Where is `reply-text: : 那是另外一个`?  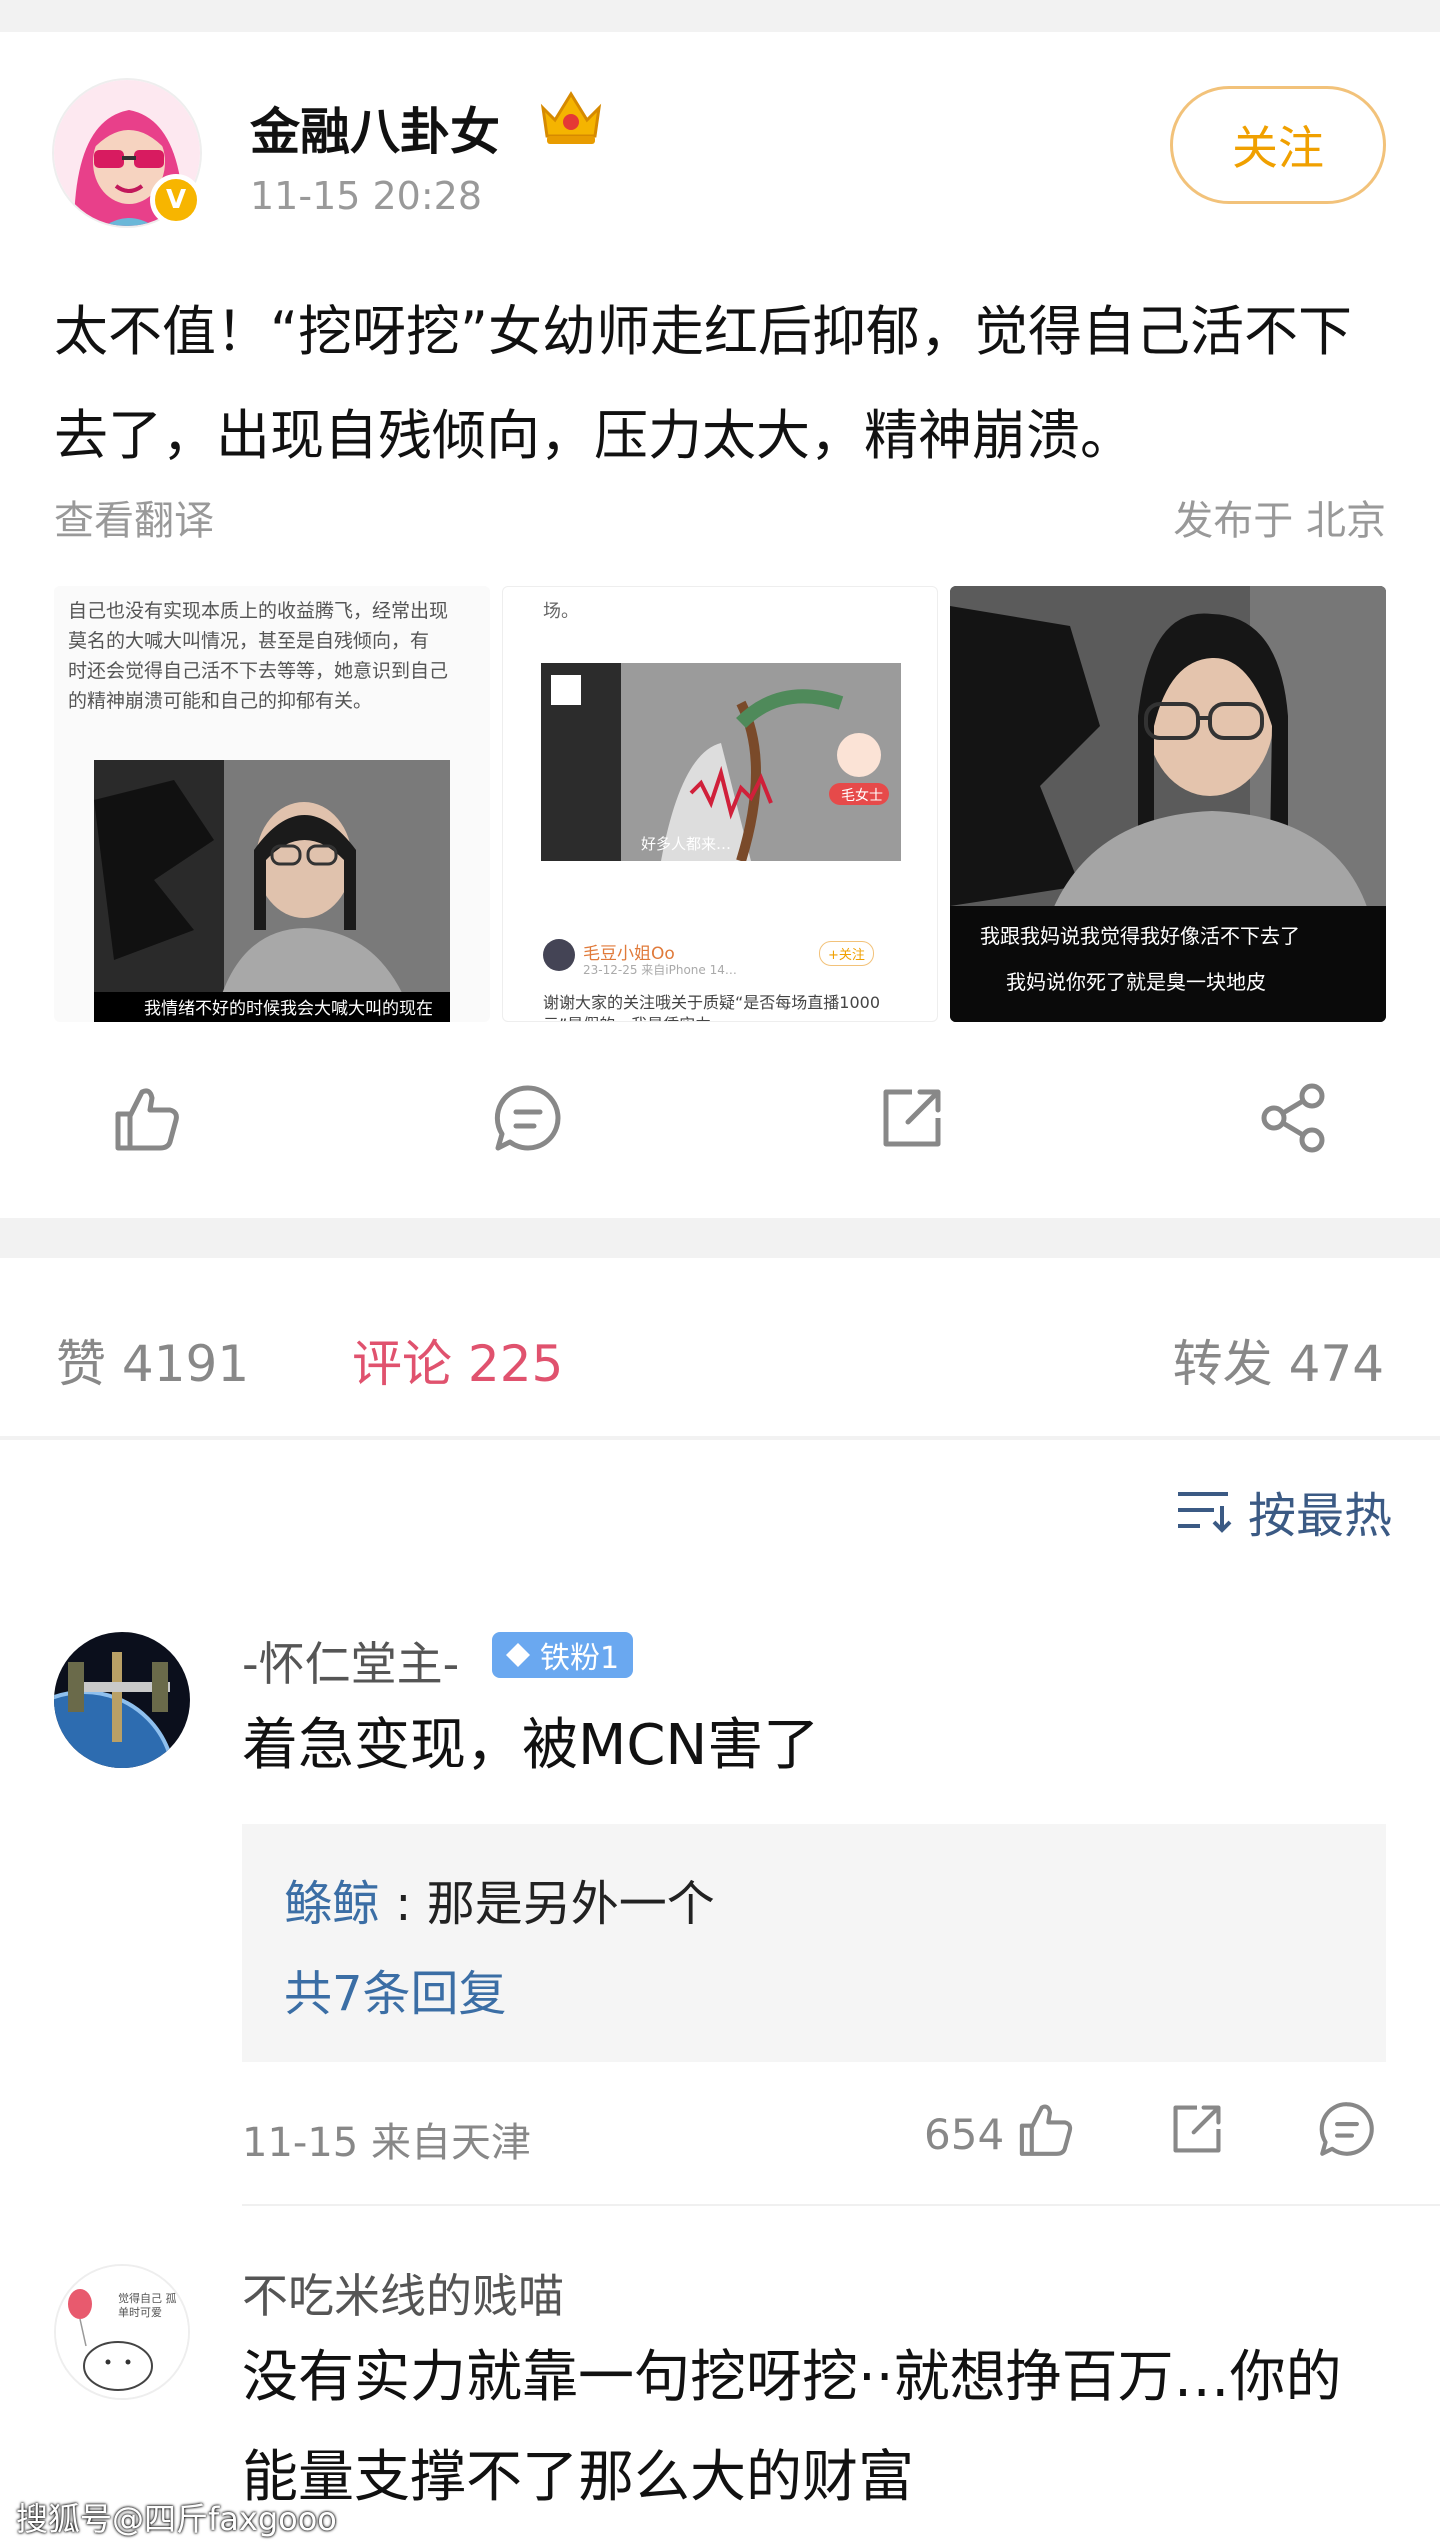 reply-text: : 那是另外一个 is located at coordinates (547, 1904).